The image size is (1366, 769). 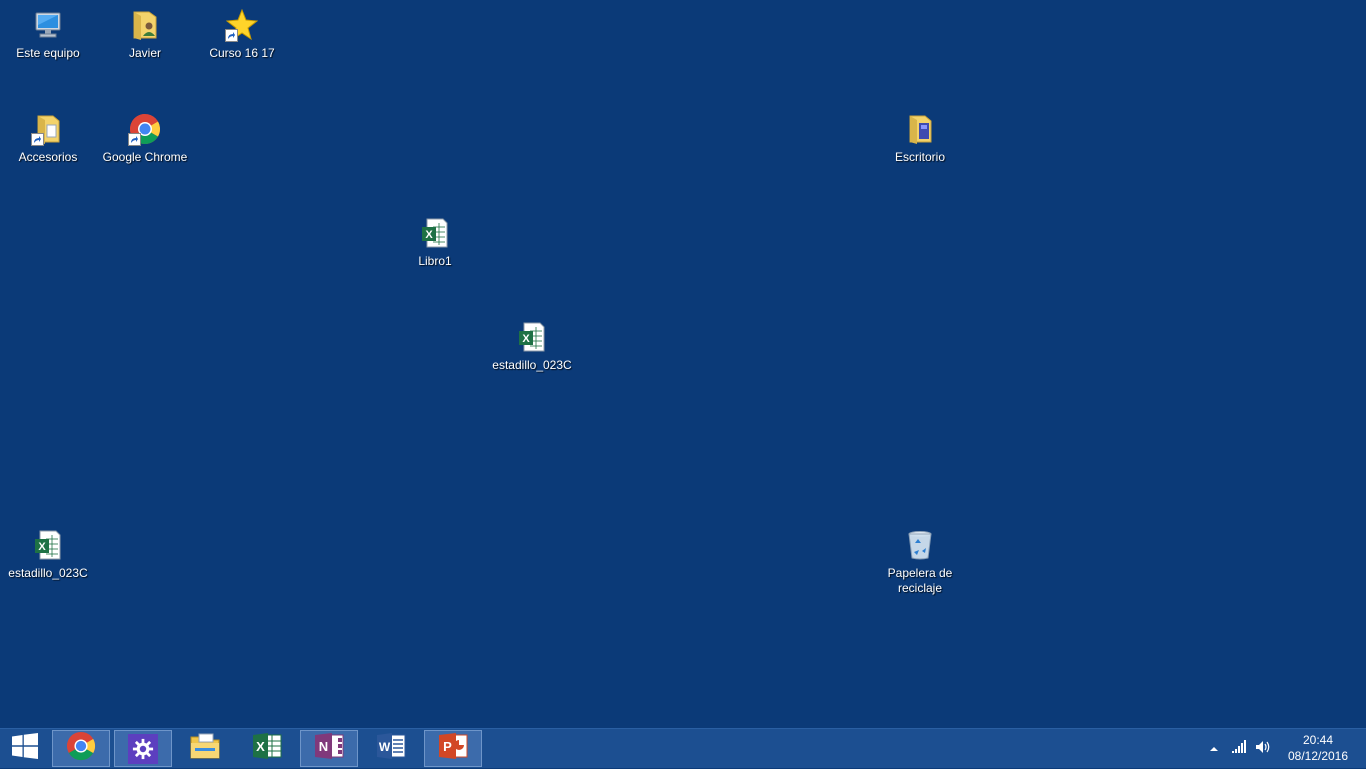 What do you see at coordinates (1318, 748) in the screenshot?
I see `taskbar-clock: 20:44 08/12/2016` at bounding box center [1318, 748].